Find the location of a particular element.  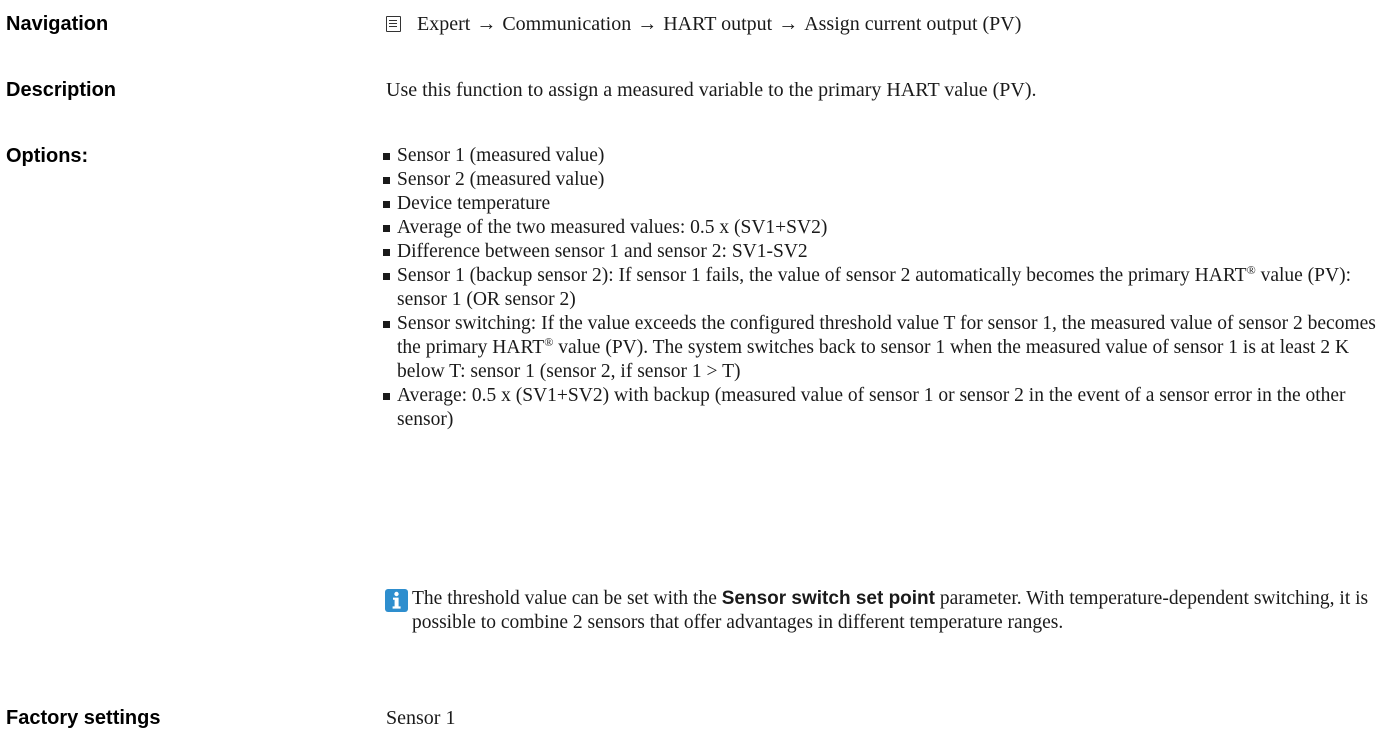

description-label: Description is located at coordinates (61, 90).